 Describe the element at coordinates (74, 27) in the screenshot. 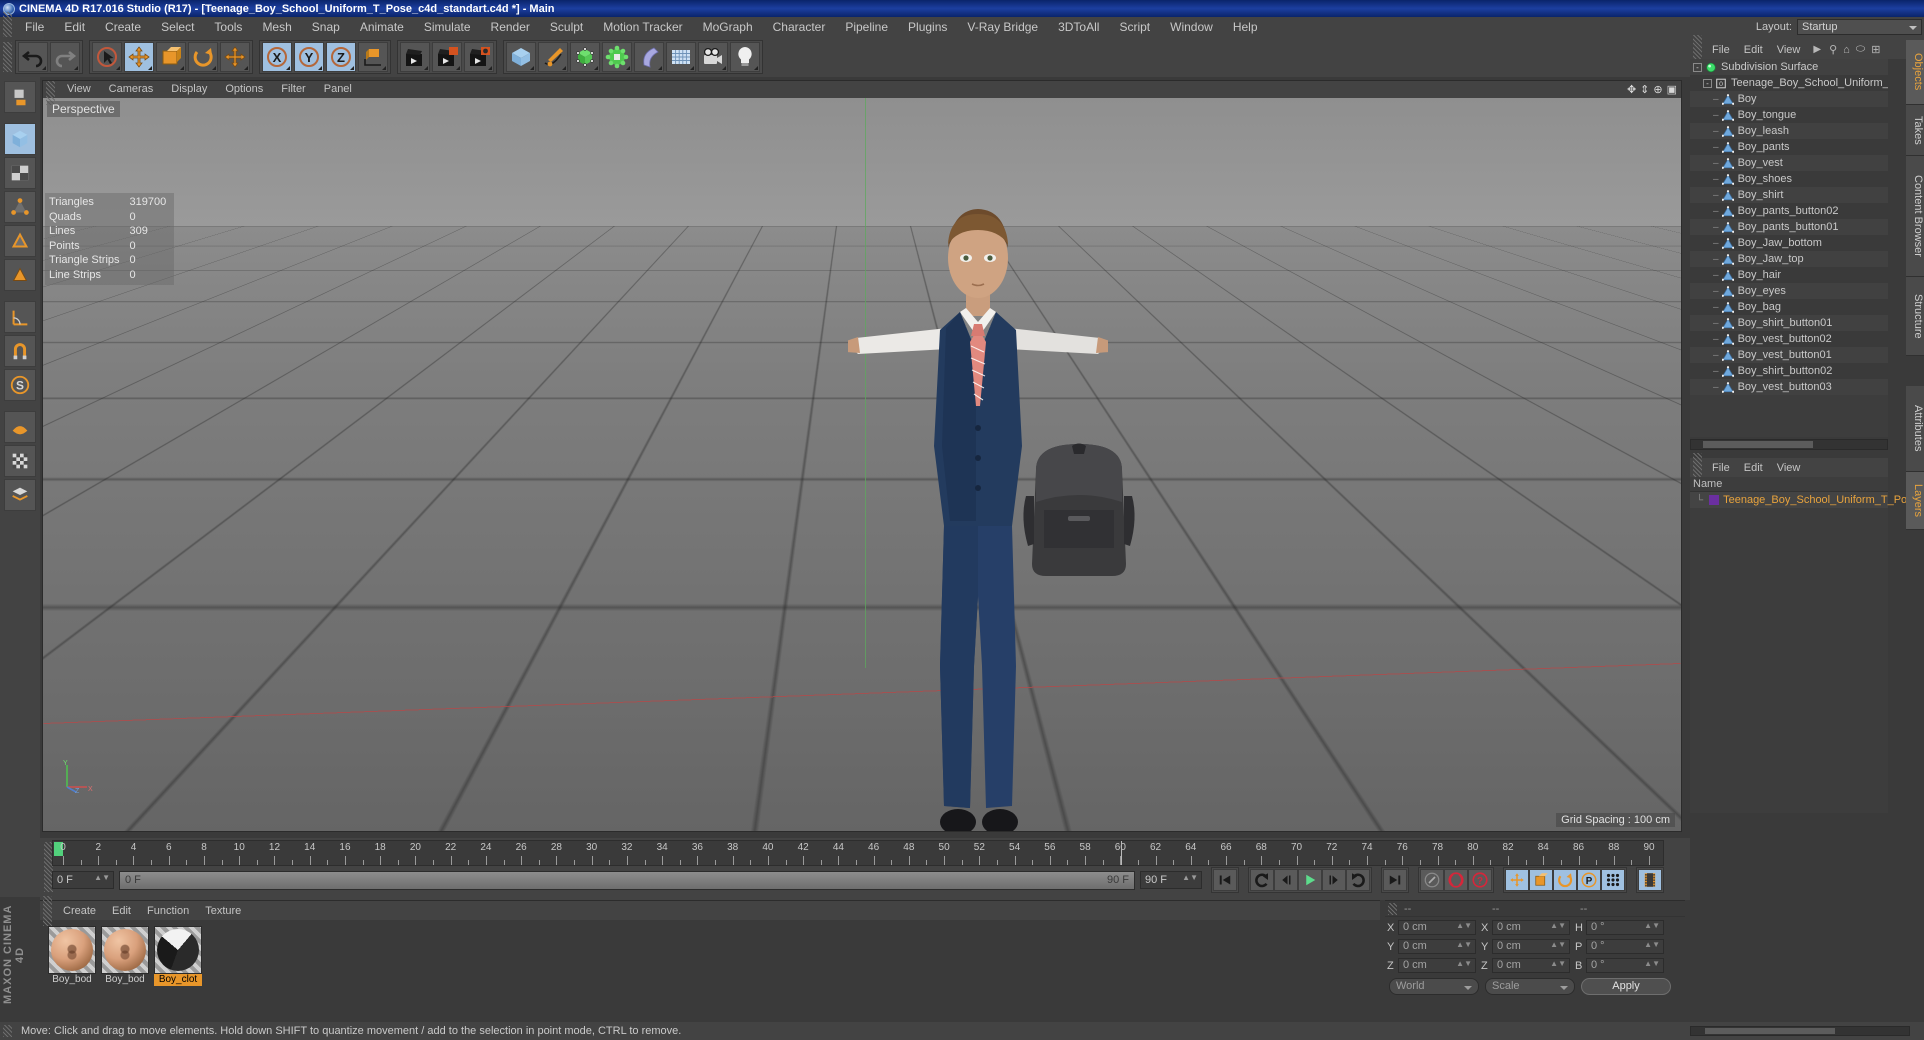

I see `menu-item-edit: Edit` at that location.